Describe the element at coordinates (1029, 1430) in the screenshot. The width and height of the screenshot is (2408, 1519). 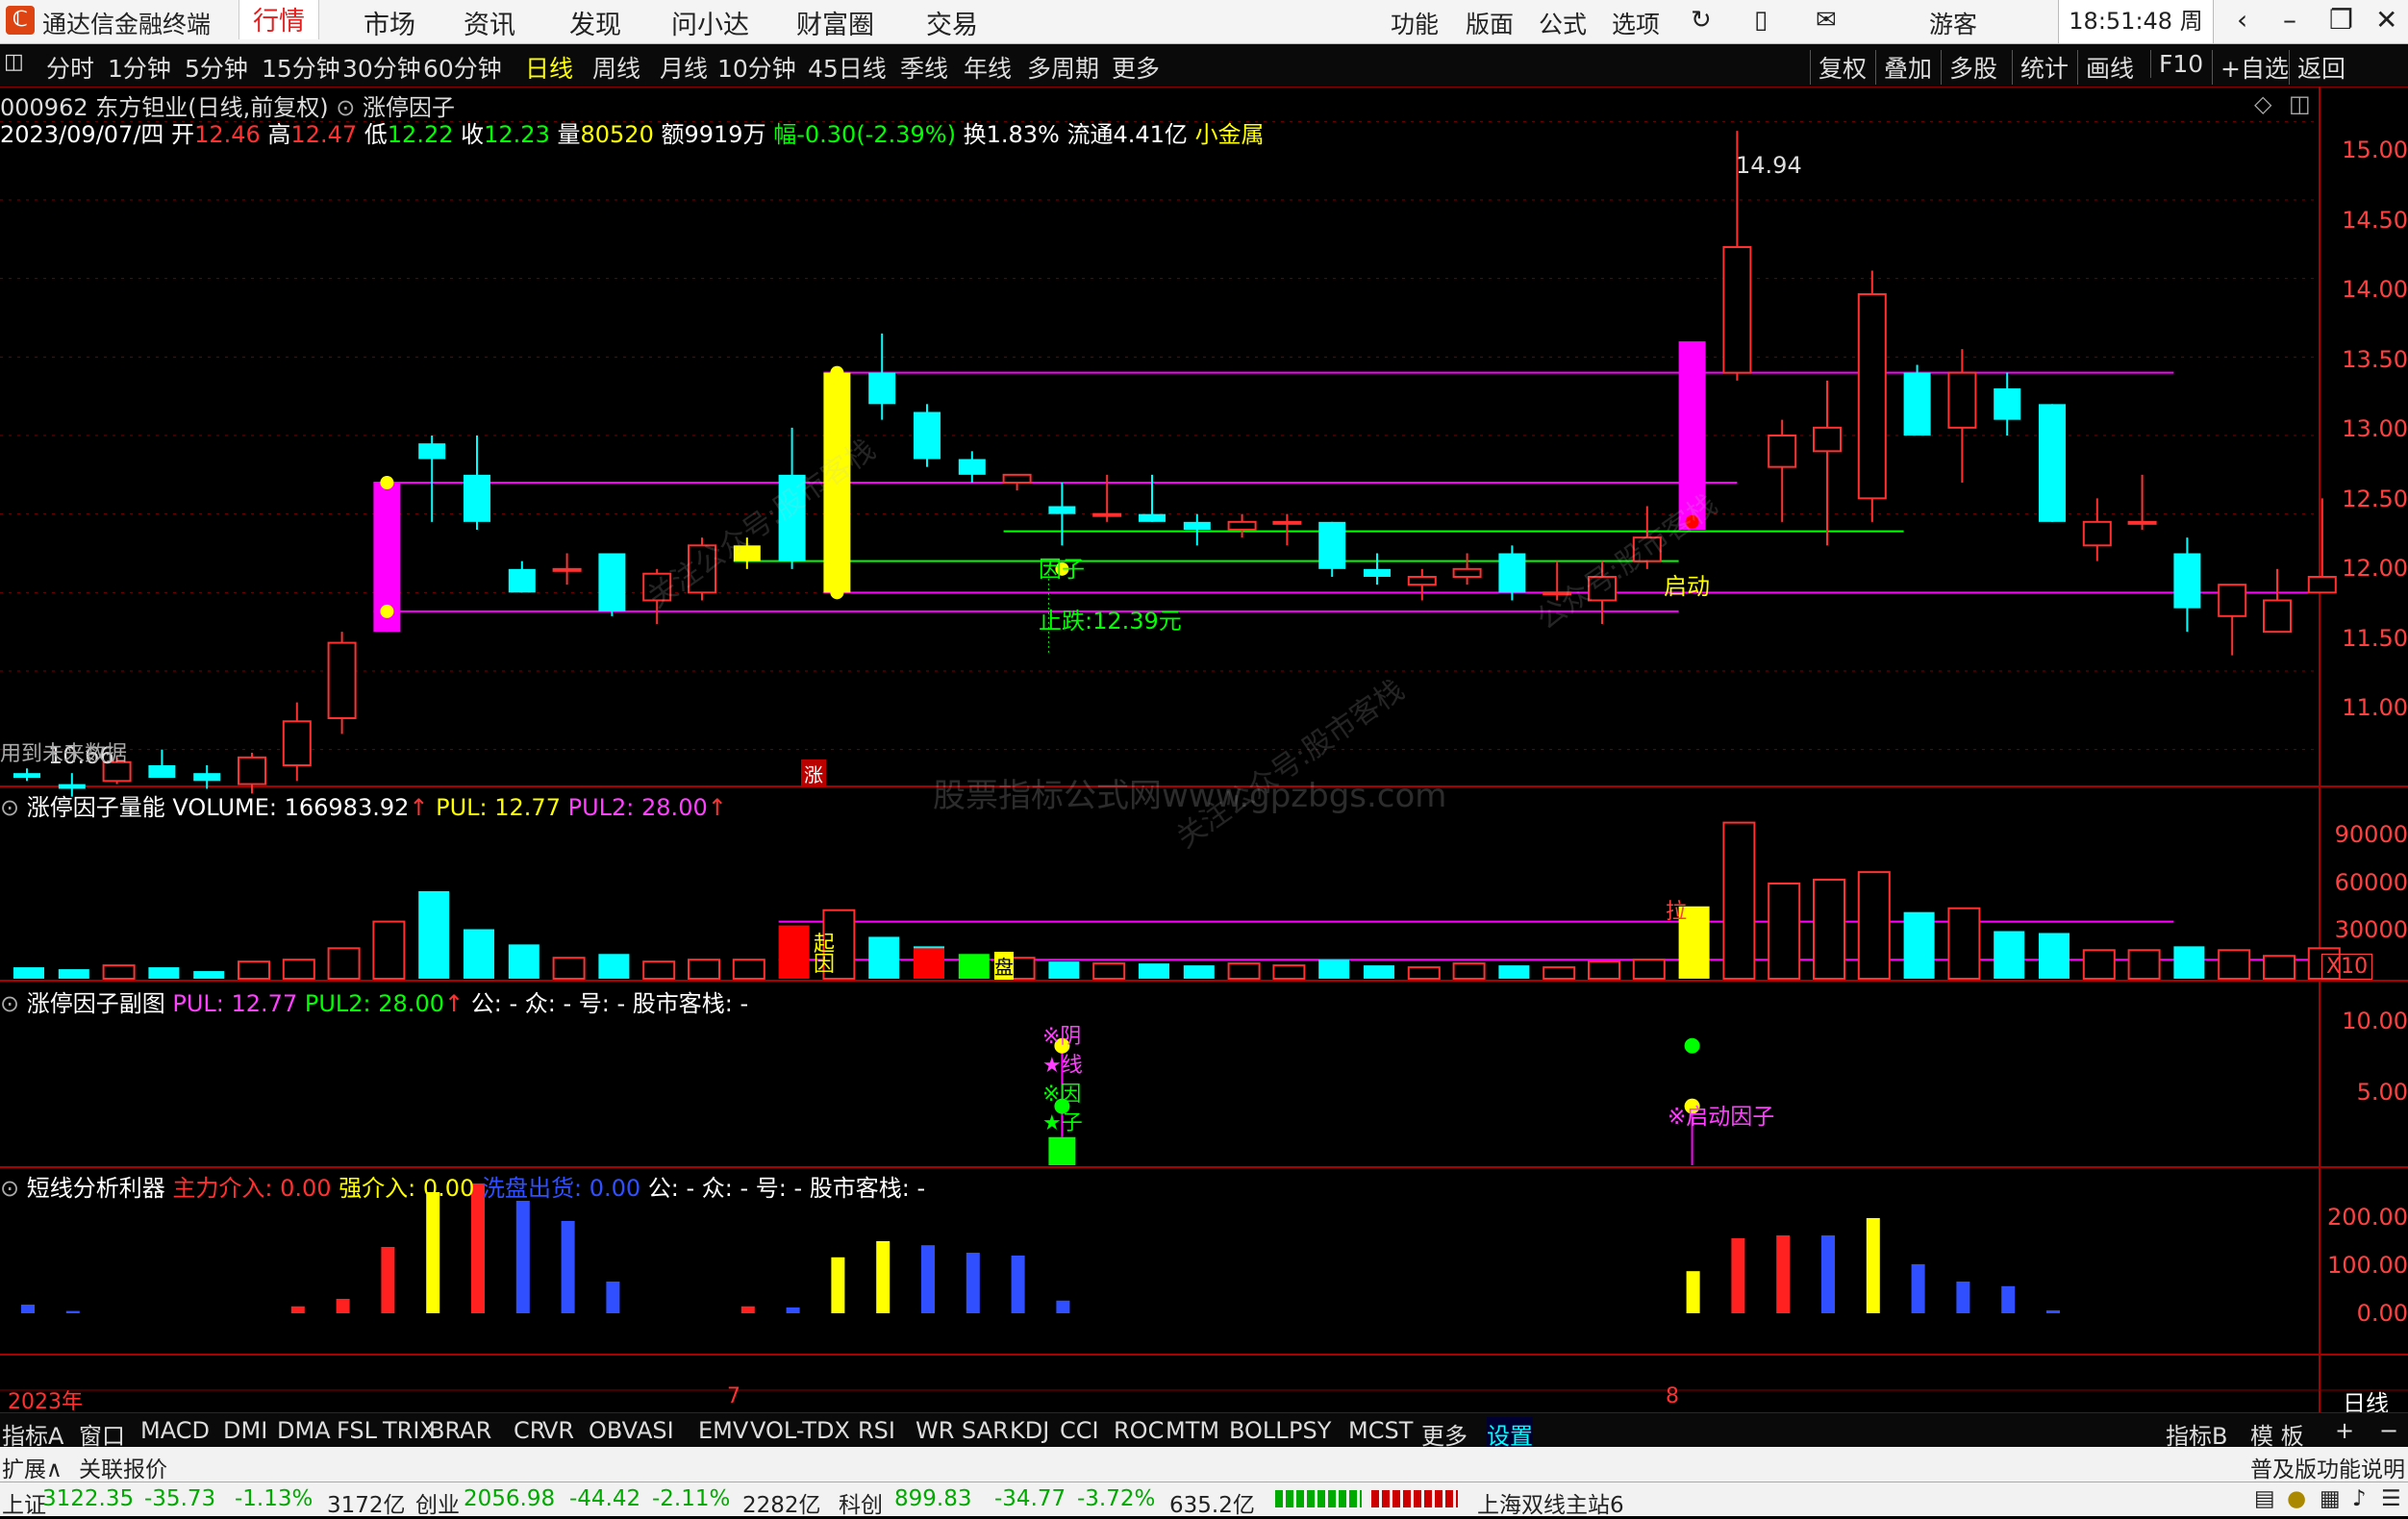
I see `indicator-tab-17: KDJ` at that location.